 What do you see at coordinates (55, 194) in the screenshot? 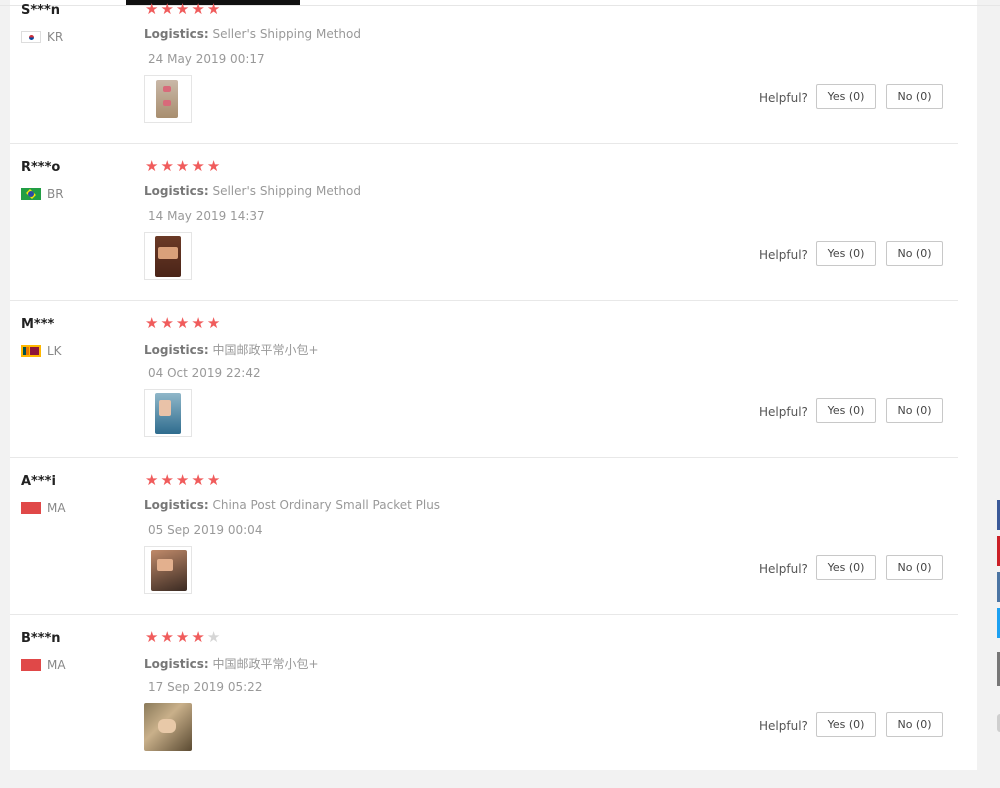
I see `country-code: BR` at bounding box center [55, 194].